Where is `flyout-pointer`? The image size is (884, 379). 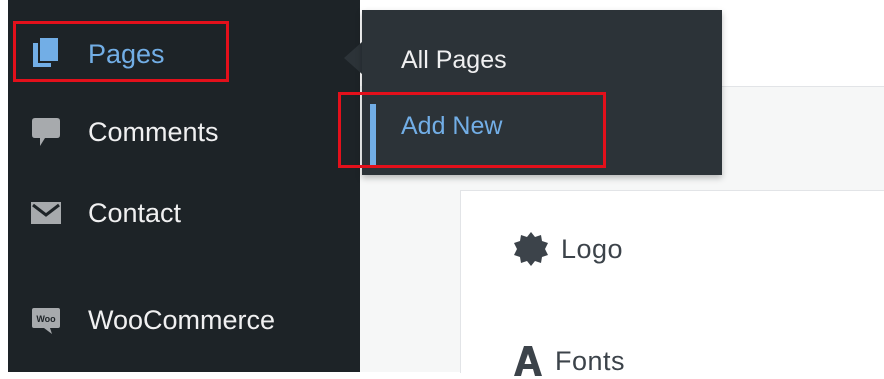
flyout-pointer is located at coordinates (353, 58).